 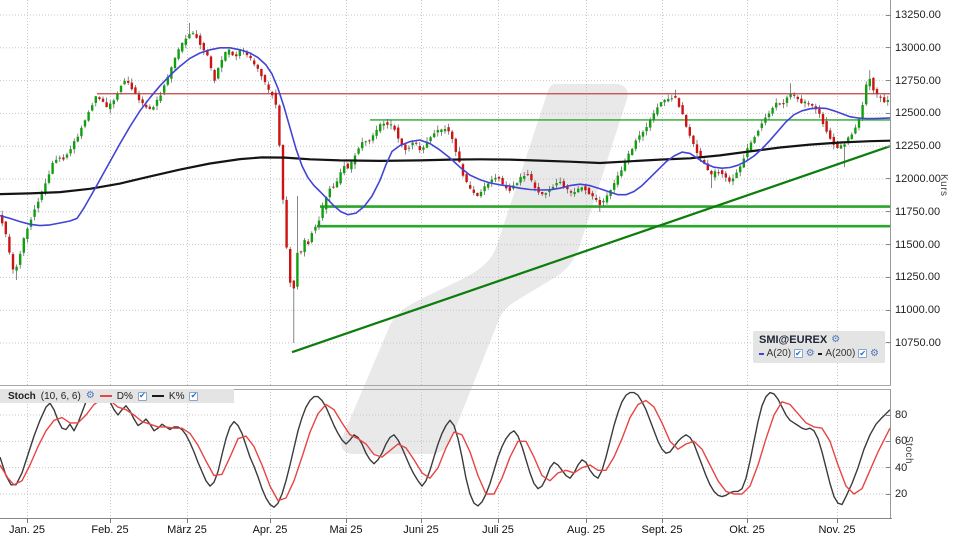 What do you see at coordinates (913, 80) in the screenshot?
I see `y-axis-tick-label: 12750.00` at bounding box center [913, 80].